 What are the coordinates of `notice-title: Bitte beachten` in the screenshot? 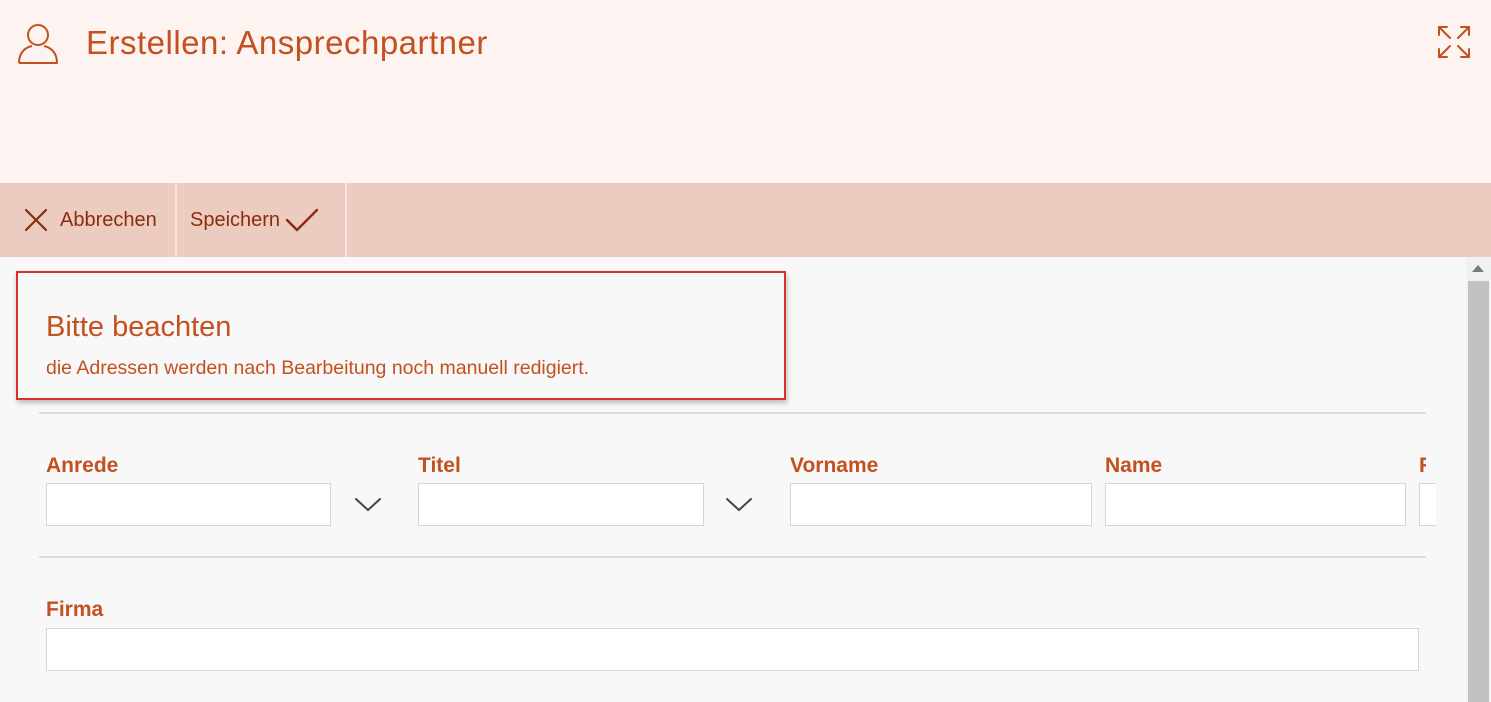 It's located at (139, 327).